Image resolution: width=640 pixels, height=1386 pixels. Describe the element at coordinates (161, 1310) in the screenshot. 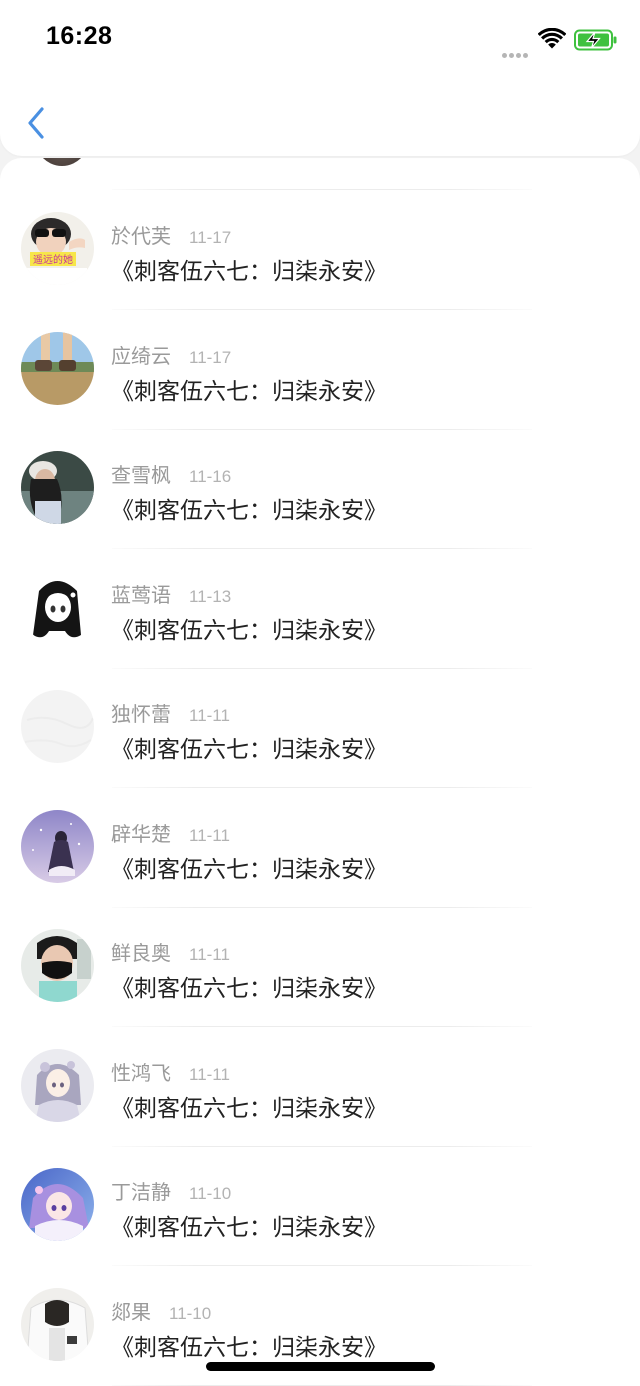

I see `comment-header: 郯果 11-10` at that location.